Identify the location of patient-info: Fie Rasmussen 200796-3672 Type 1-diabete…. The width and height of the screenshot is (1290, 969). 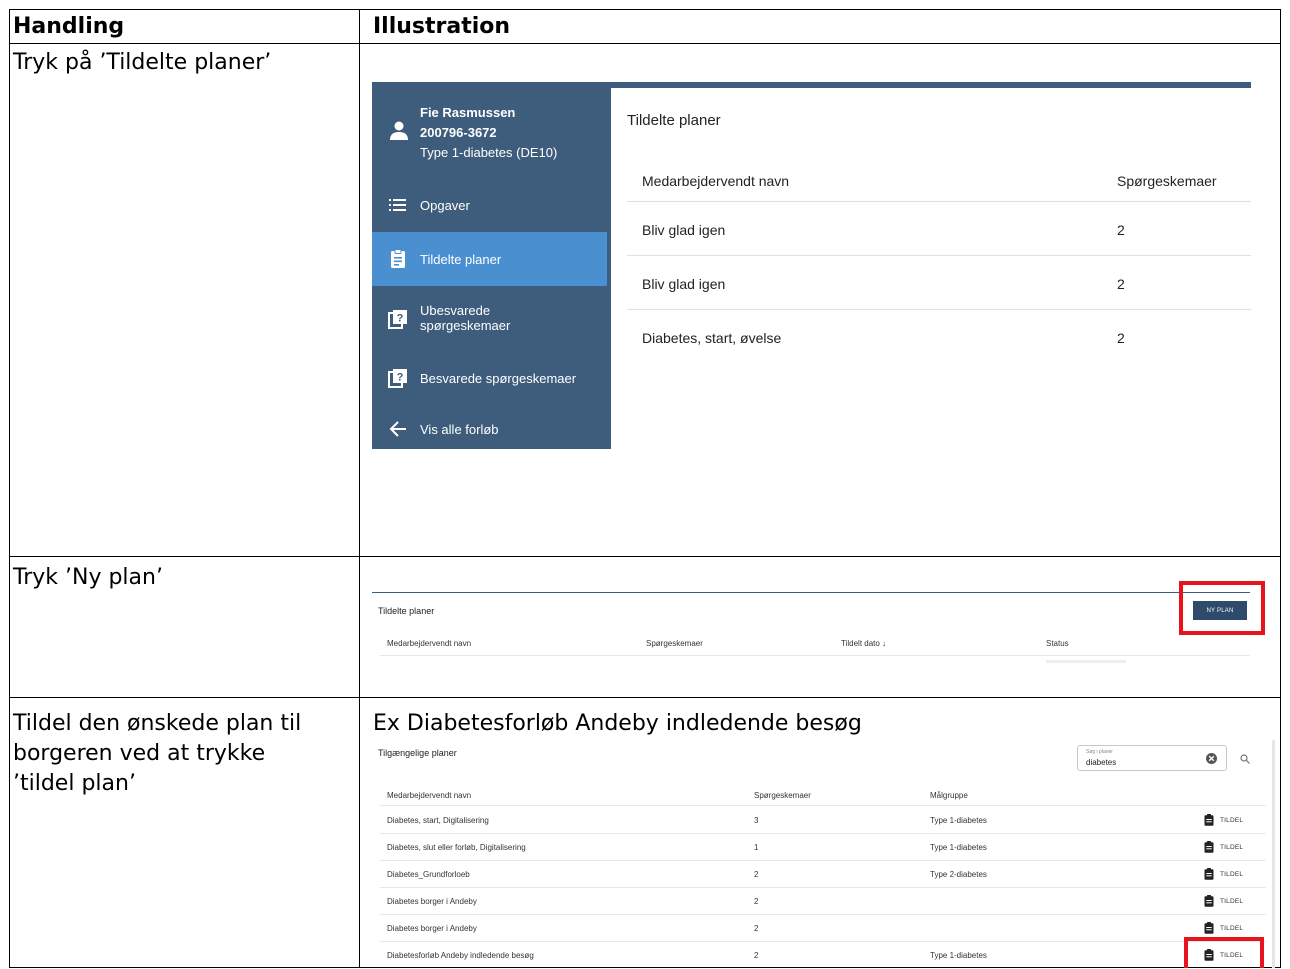
(491, 133).